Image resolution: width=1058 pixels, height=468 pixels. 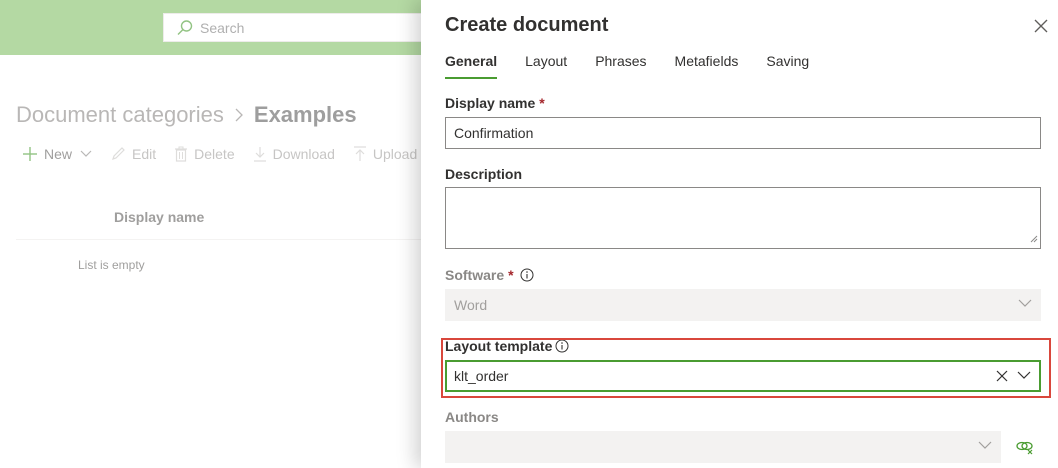 I want to click on description-label: Description, so click(x=483, y=174).